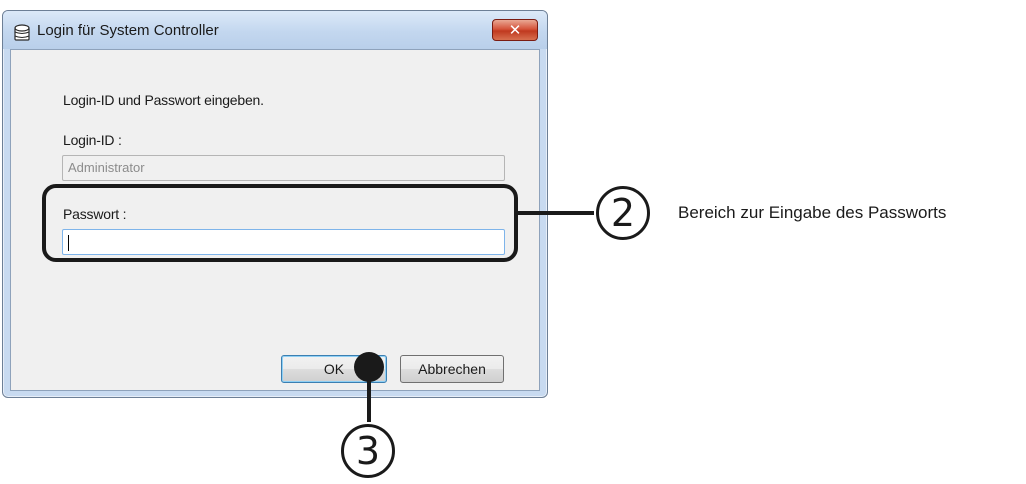 This screenshot has width=1026, height=484. Describe the element at coordinates (92, 140) in the screenshot. I see `login-id-label: Login-ID :` at that location.